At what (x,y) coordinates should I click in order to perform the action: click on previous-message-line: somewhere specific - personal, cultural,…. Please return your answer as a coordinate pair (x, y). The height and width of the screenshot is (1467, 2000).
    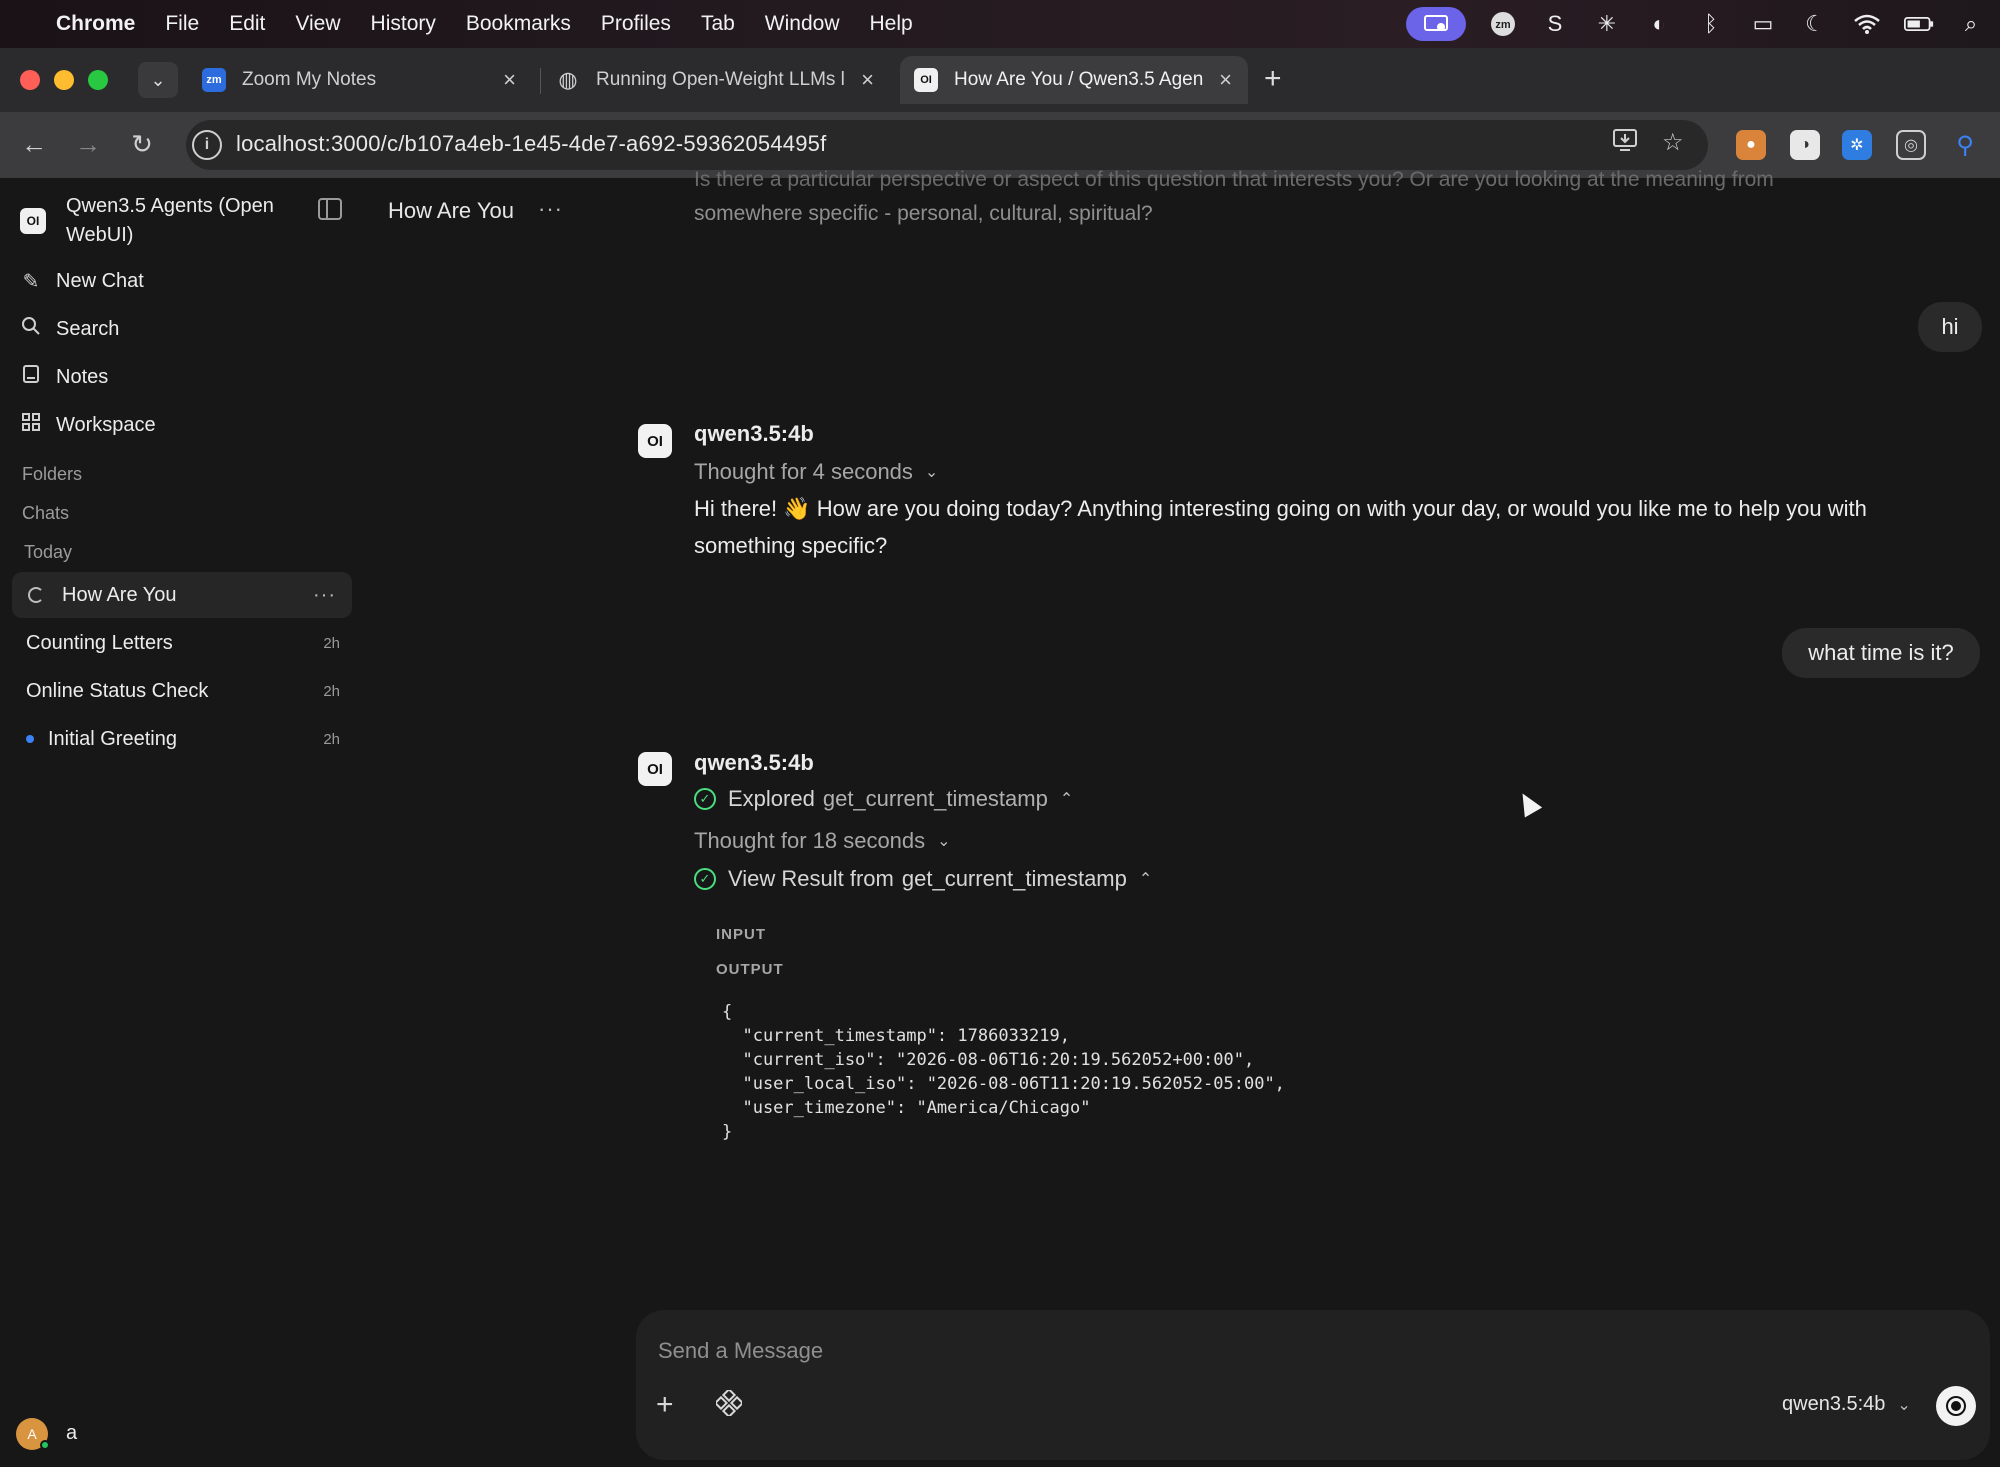
    Looking at the image, I should click on (923, 213).